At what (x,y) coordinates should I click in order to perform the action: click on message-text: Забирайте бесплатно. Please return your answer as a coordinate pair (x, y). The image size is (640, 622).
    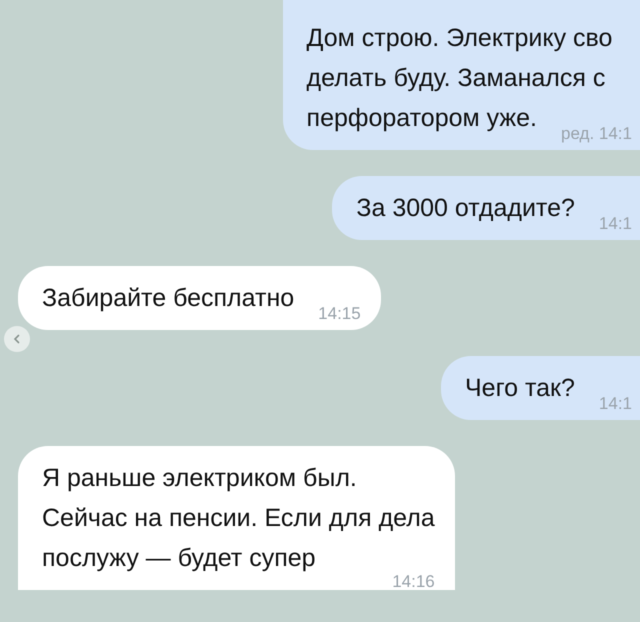
    Looking at the image, I should click on (168, 298).